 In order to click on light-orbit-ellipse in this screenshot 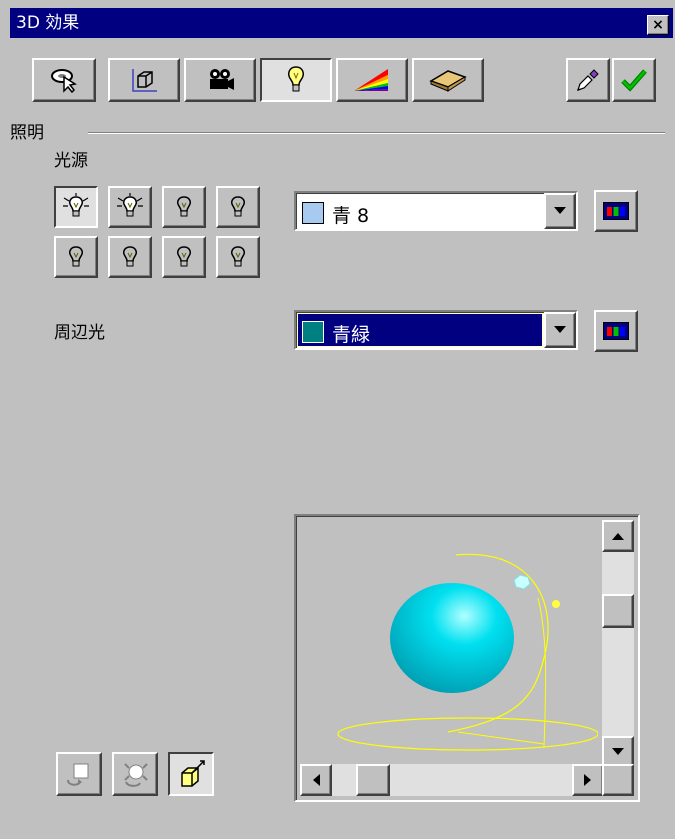, I will do `click(467, 734)`.